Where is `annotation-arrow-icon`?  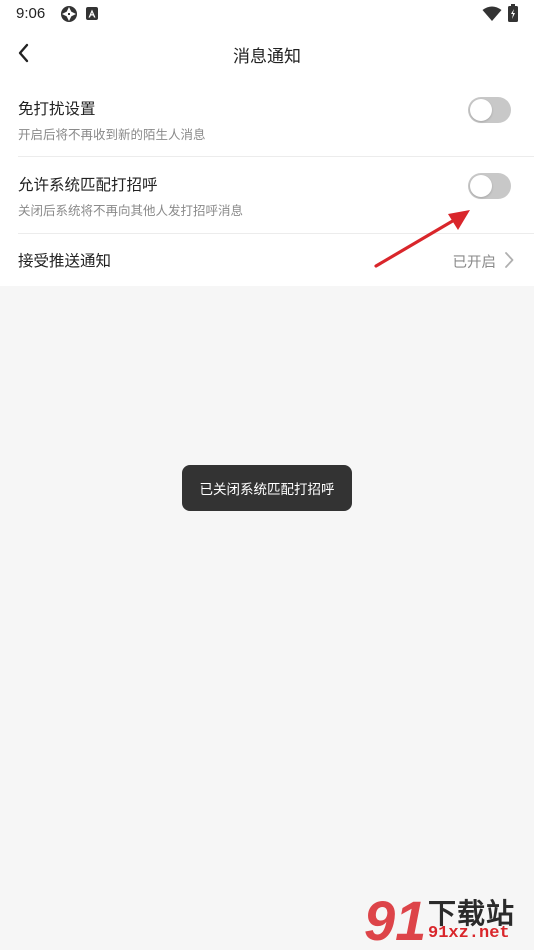 annotation-arrow-icon is located at coordinates (422, 239).